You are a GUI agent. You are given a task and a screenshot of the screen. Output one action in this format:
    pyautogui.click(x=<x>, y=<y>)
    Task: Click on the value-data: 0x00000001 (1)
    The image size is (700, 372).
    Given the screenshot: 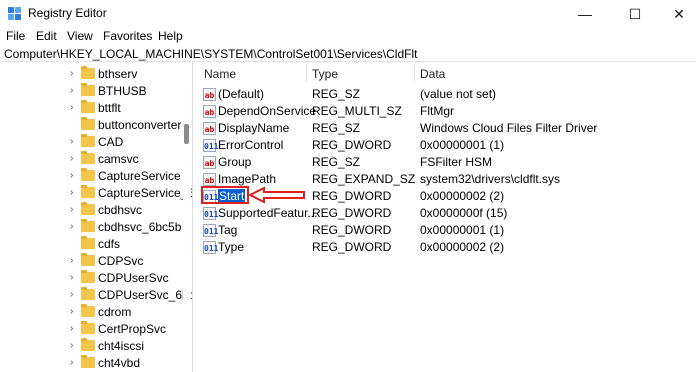 What is the action you would take?
    pyautogui.click(x=462, y=145)
    